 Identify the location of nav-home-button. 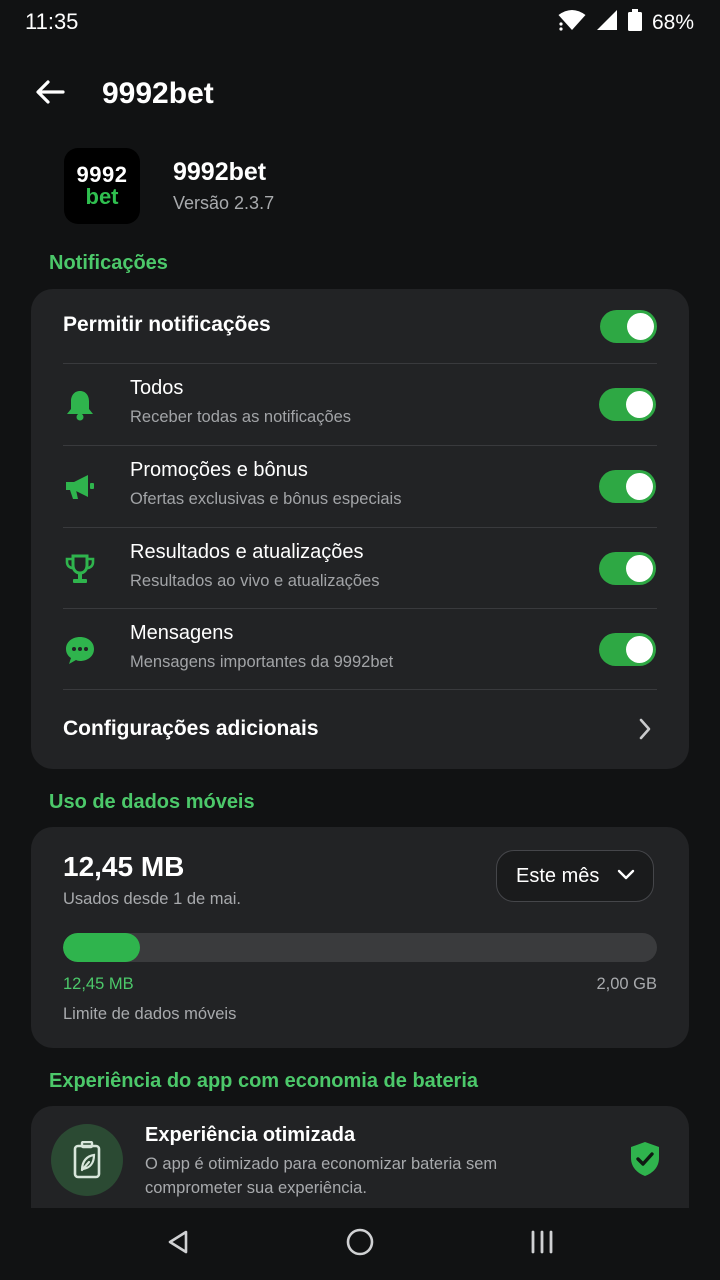
(360, 1244).